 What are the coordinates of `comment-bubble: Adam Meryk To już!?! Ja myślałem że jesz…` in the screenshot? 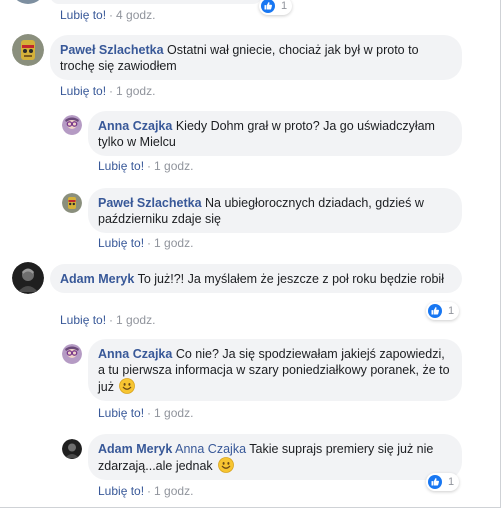 It's located at (256, 278).